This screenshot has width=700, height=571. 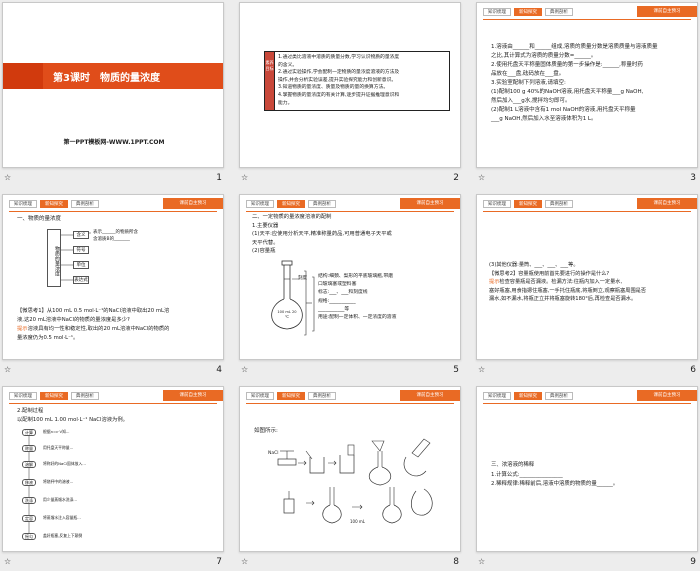 I want to click on slide-footer-9: ☆ 9, so click(x=587, y=562).